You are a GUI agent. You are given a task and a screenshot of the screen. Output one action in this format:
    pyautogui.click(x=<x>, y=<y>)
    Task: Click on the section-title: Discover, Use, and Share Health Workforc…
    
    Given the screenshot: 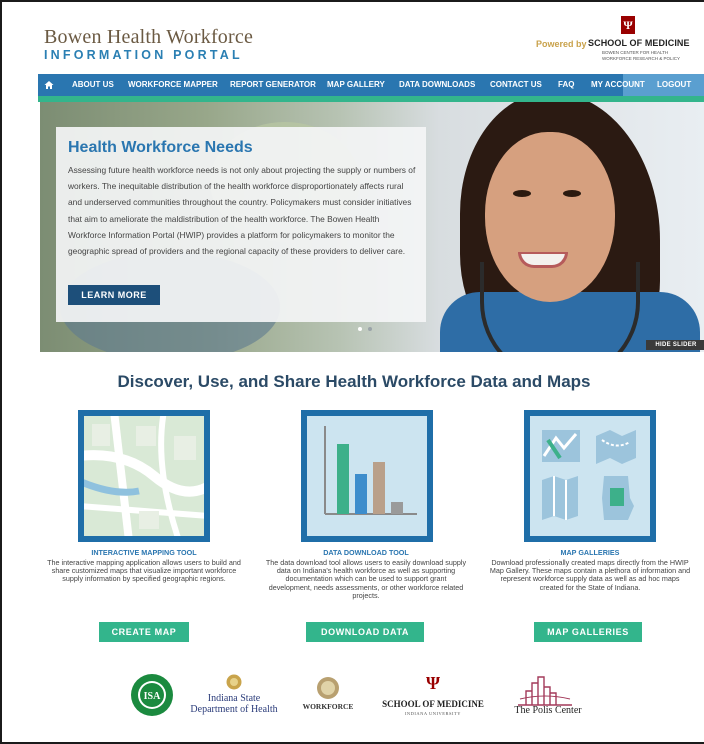 What is the action you would take?
    pyautogui.click(x=354, y=381)
    